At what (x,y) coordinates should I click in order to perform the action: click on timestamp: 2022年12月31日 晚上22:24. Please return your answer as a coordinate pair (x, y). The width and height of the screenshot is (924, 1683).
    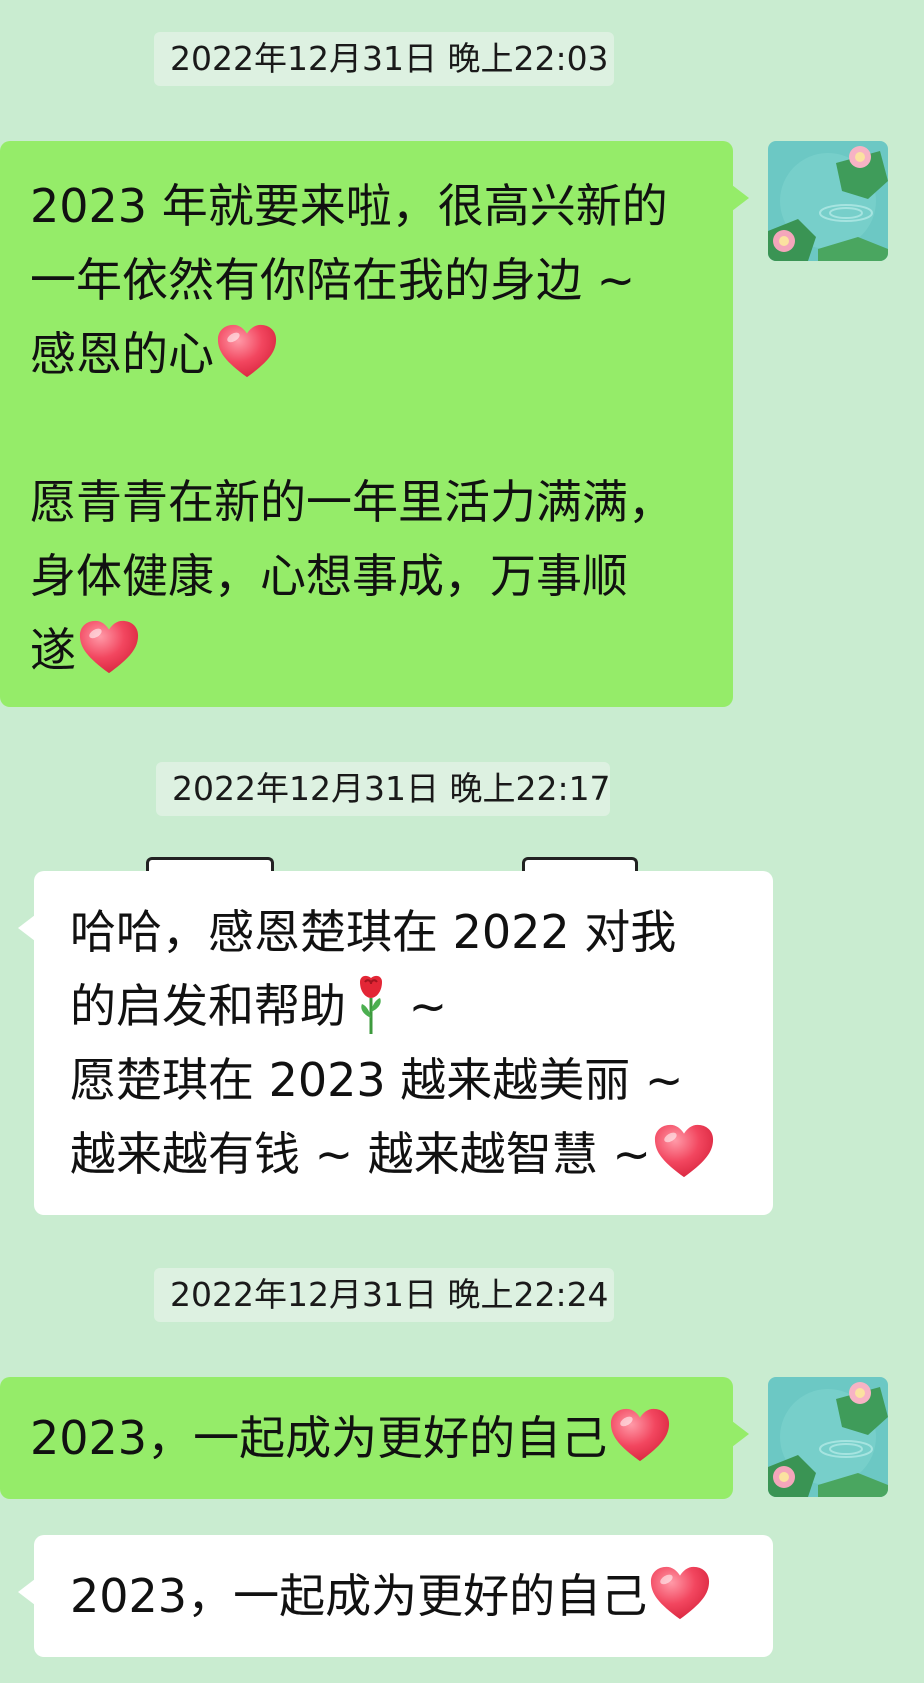
    Looking at the image, I should click on (384, 1295).